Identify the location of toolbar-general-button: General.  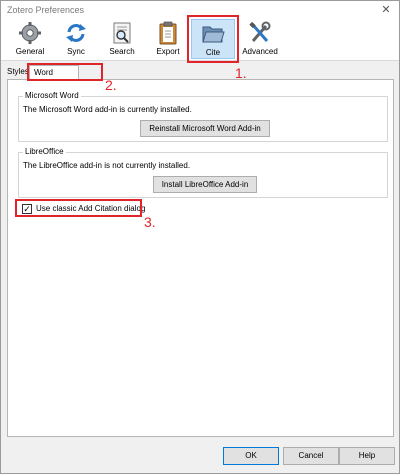
(30, 39).